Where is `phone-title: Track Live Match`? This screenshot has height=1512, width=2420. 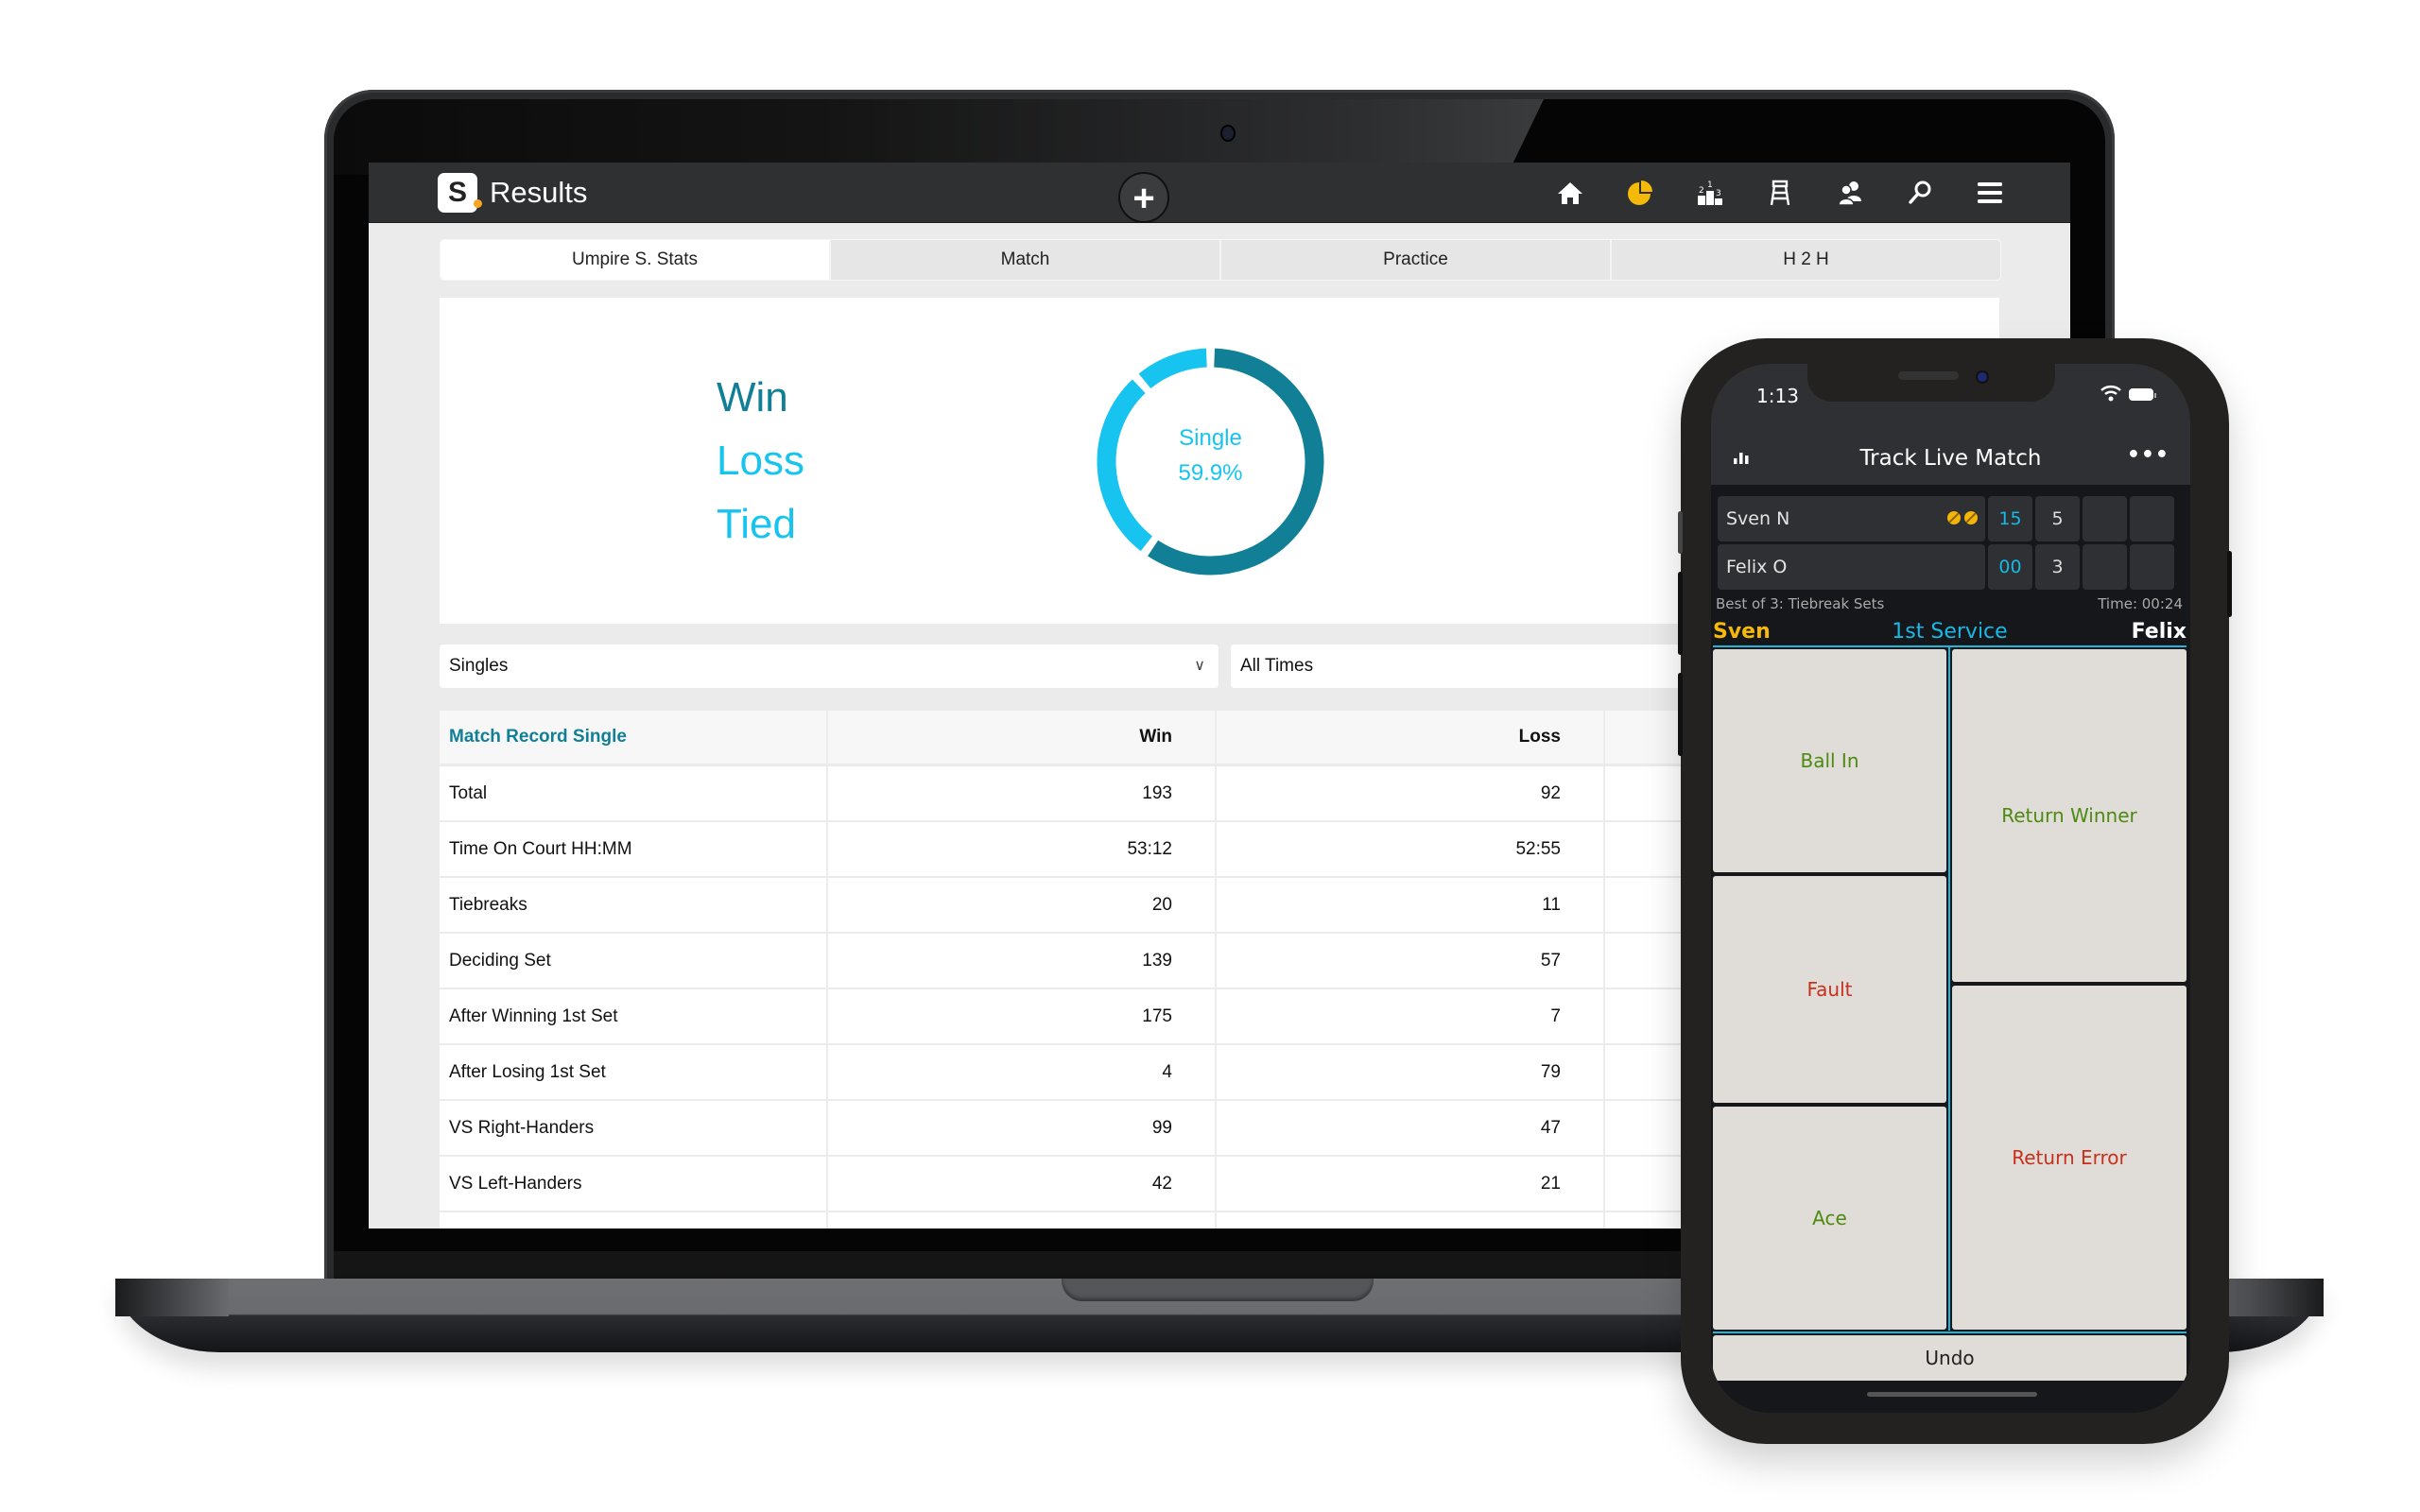
phone-title: Track Live Match is located at coordinates (1950, 458).